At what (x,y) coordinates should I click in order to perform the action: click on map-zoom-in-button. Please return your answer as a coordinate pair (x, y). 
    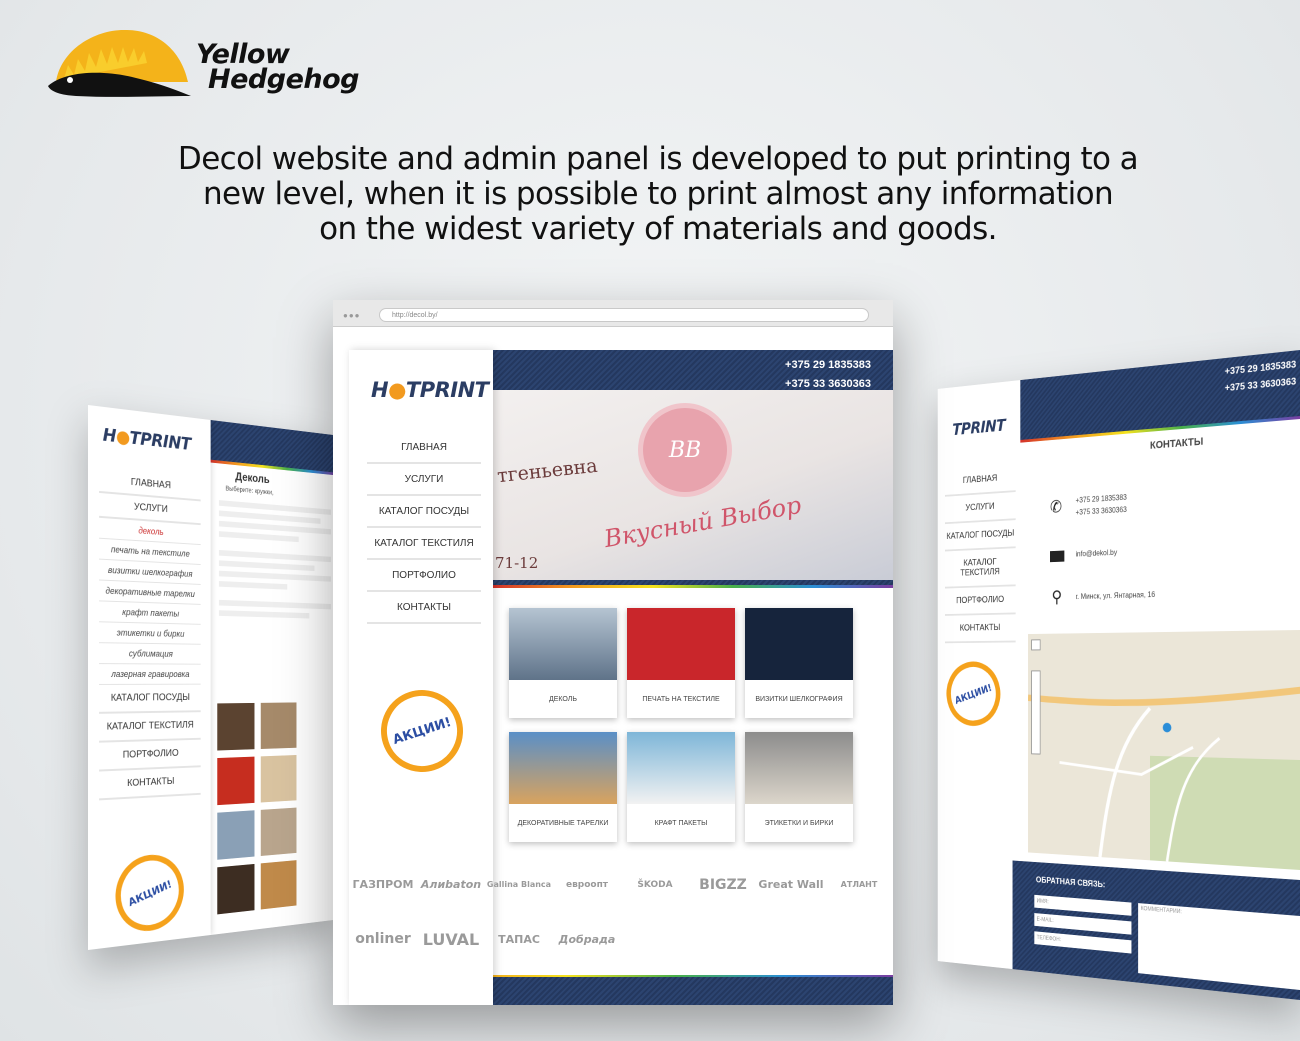
    Looking at the image, I should click on (1036, 645).